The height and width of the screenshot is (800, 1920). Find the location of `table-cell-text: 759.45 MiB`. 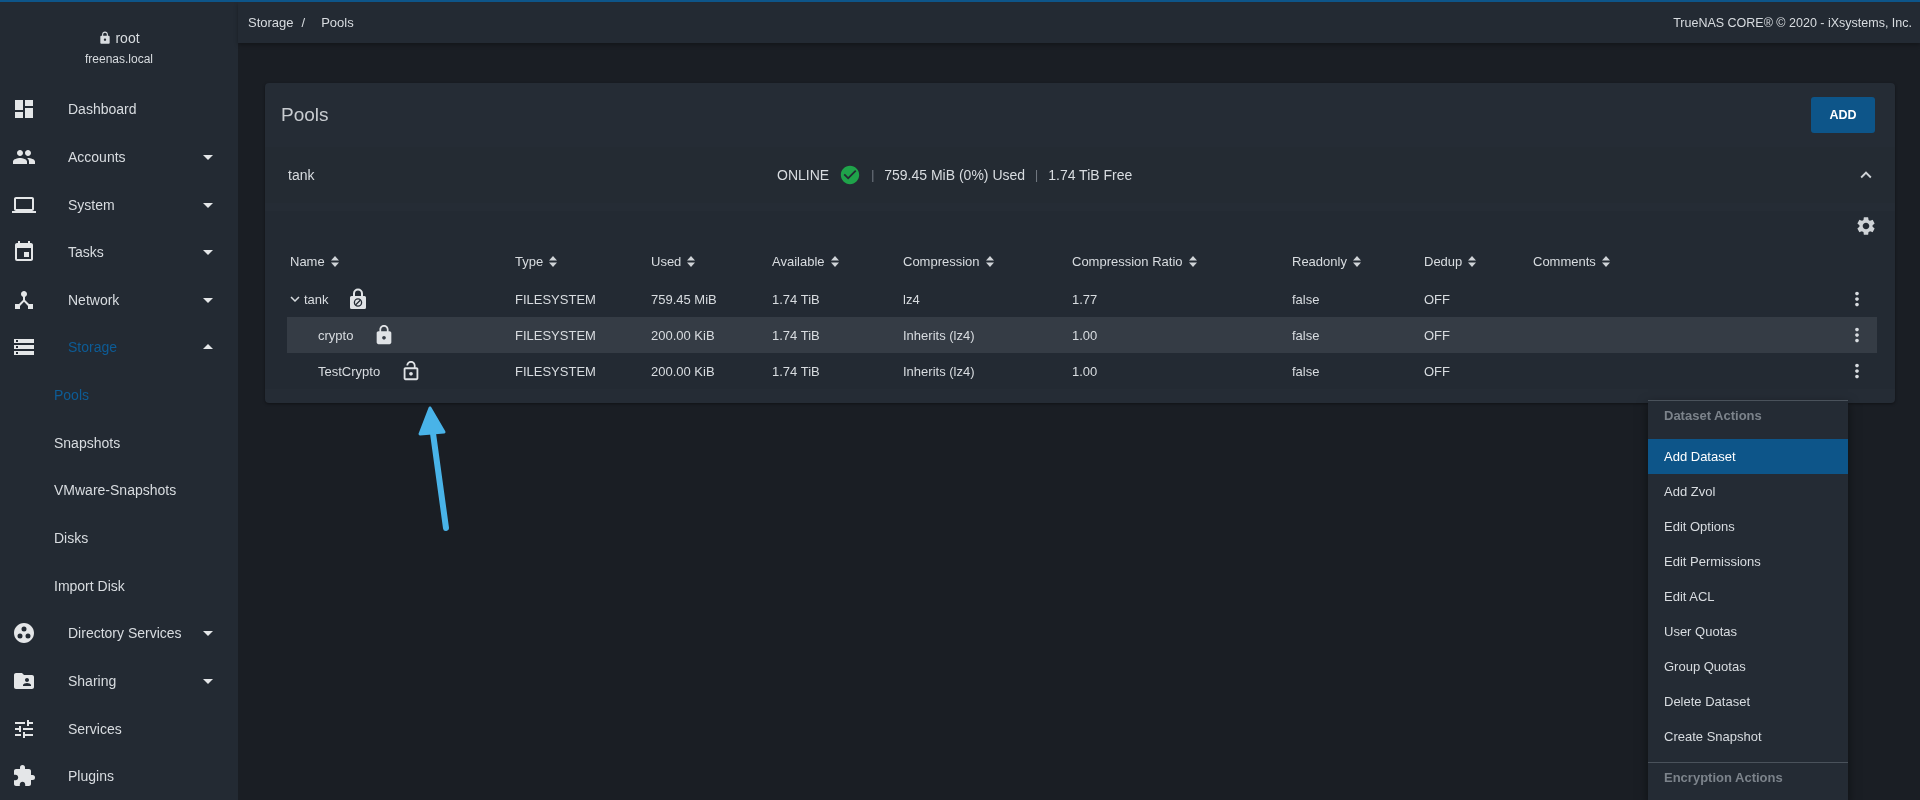

table-cell-text: 759.45 MiB is located at coordinates (684, 299).